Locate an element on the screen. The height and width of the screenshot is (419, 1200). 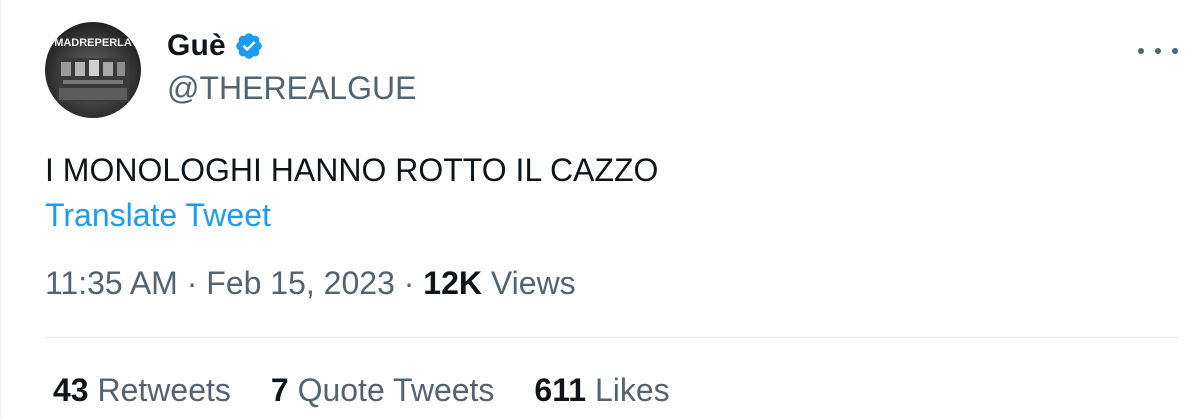
author-name-row: Guè is located at coordinates (215, 46).